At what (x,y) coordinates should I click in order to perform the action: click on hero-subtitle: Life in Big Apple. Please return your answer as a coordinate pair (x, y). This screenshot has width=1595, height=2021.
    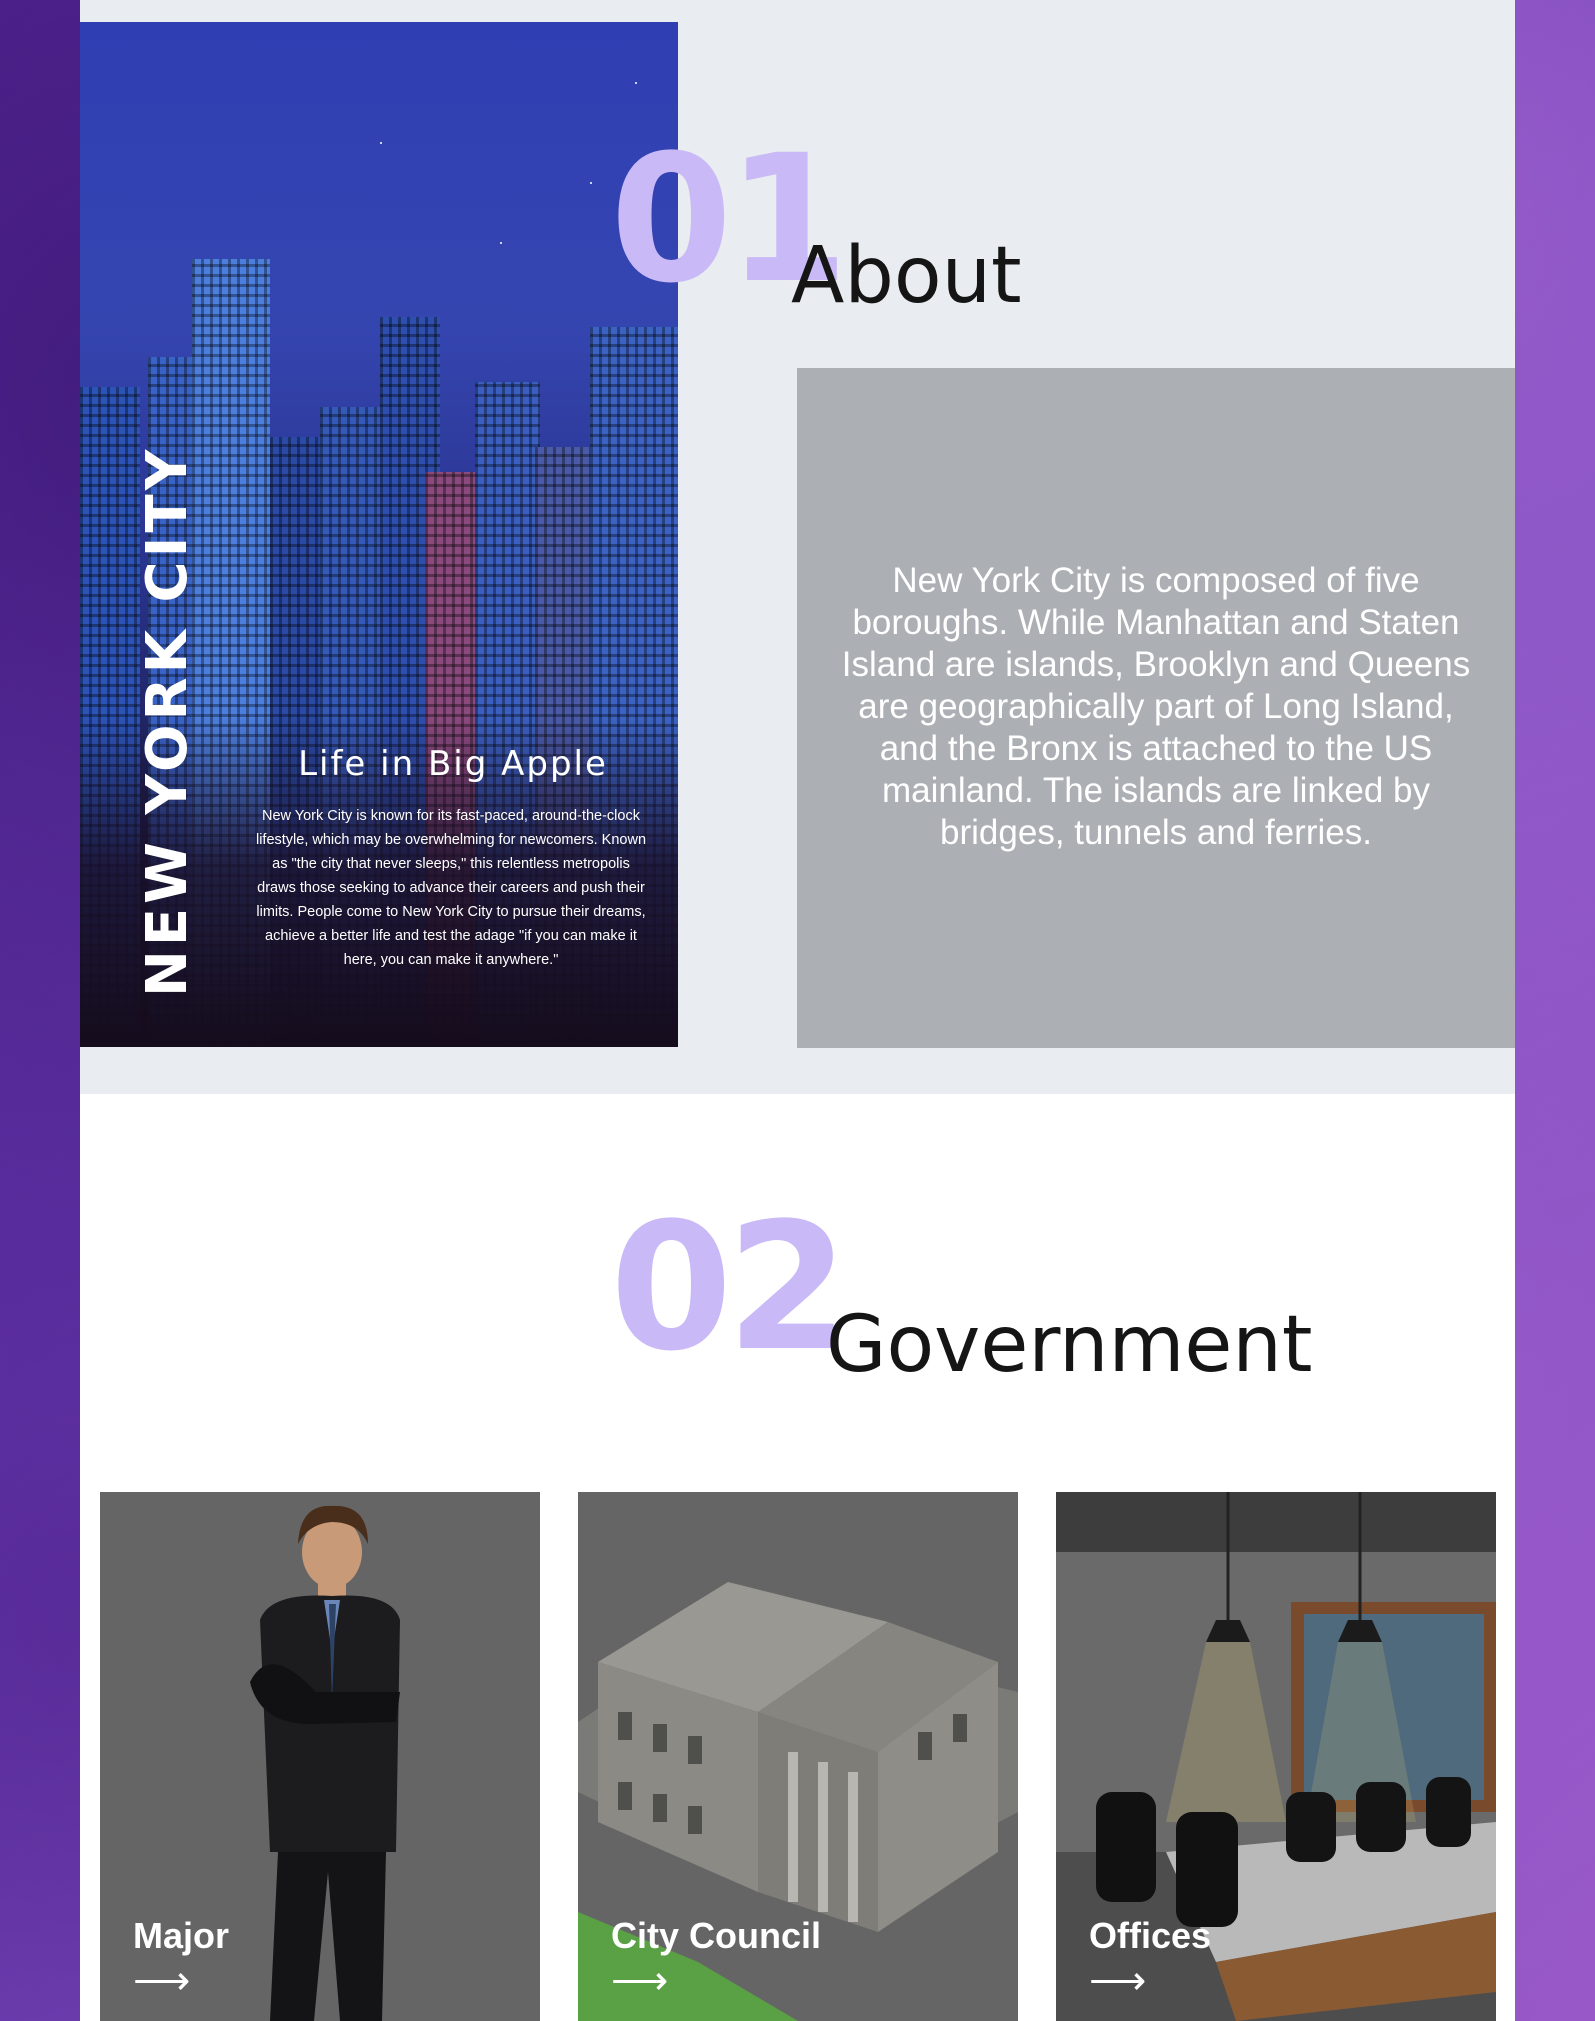
    Looking at the image, I should click on (453, 764).